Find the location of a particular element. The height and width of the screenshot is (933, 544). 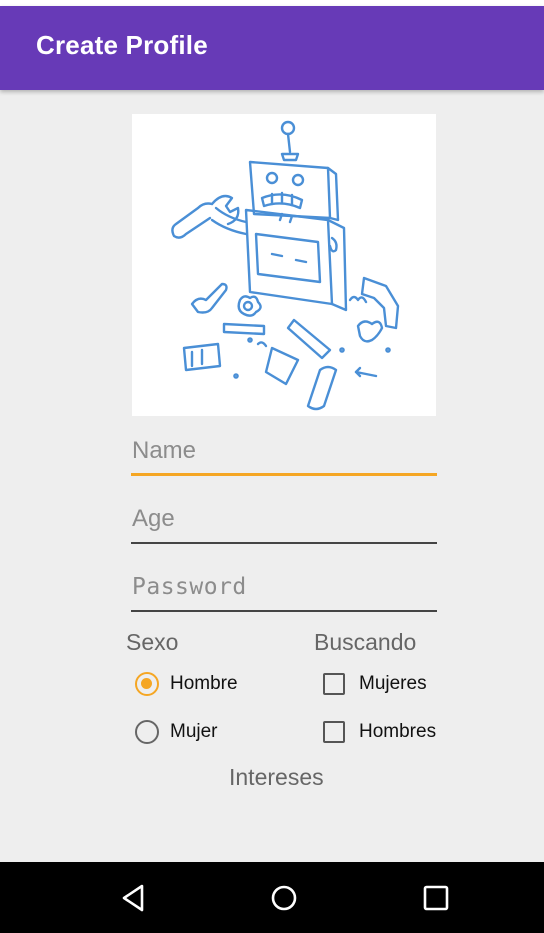

radio-hombre: Hombre is located at coordinates (186, 684).